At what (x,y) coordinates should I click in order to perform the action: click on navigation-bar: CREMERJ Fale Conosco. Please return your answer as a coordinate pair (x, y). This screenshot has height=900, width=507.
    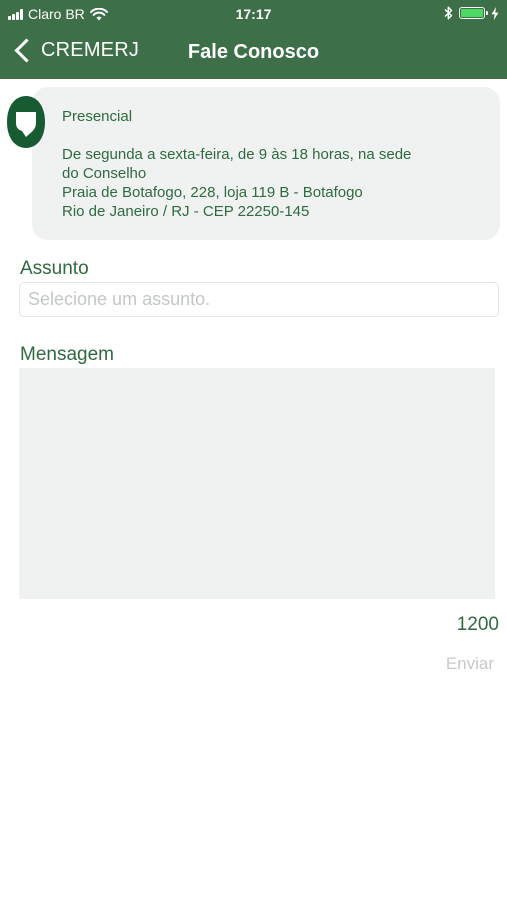
    Looking at the image, I should click on (253, 53).